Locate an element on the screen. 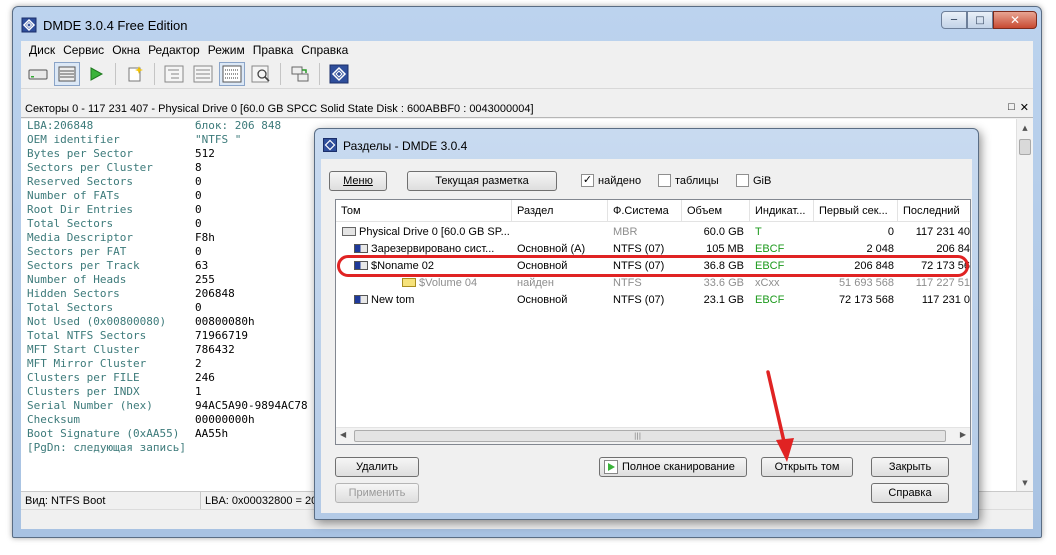 The width and height of the screenshot is (1056, 555). field-name: Total Sectors is located at coordinates (70, 223).